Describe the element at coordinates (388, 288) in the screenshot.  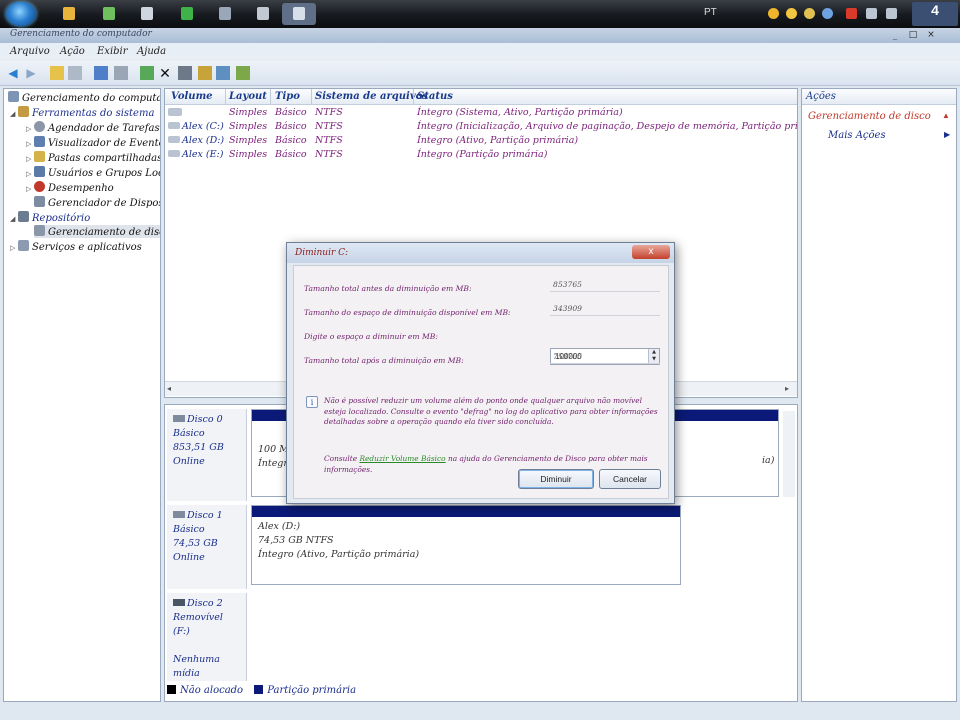
I see `total-before-label: Tamanho total antes da diminuição em MB:` at that location.